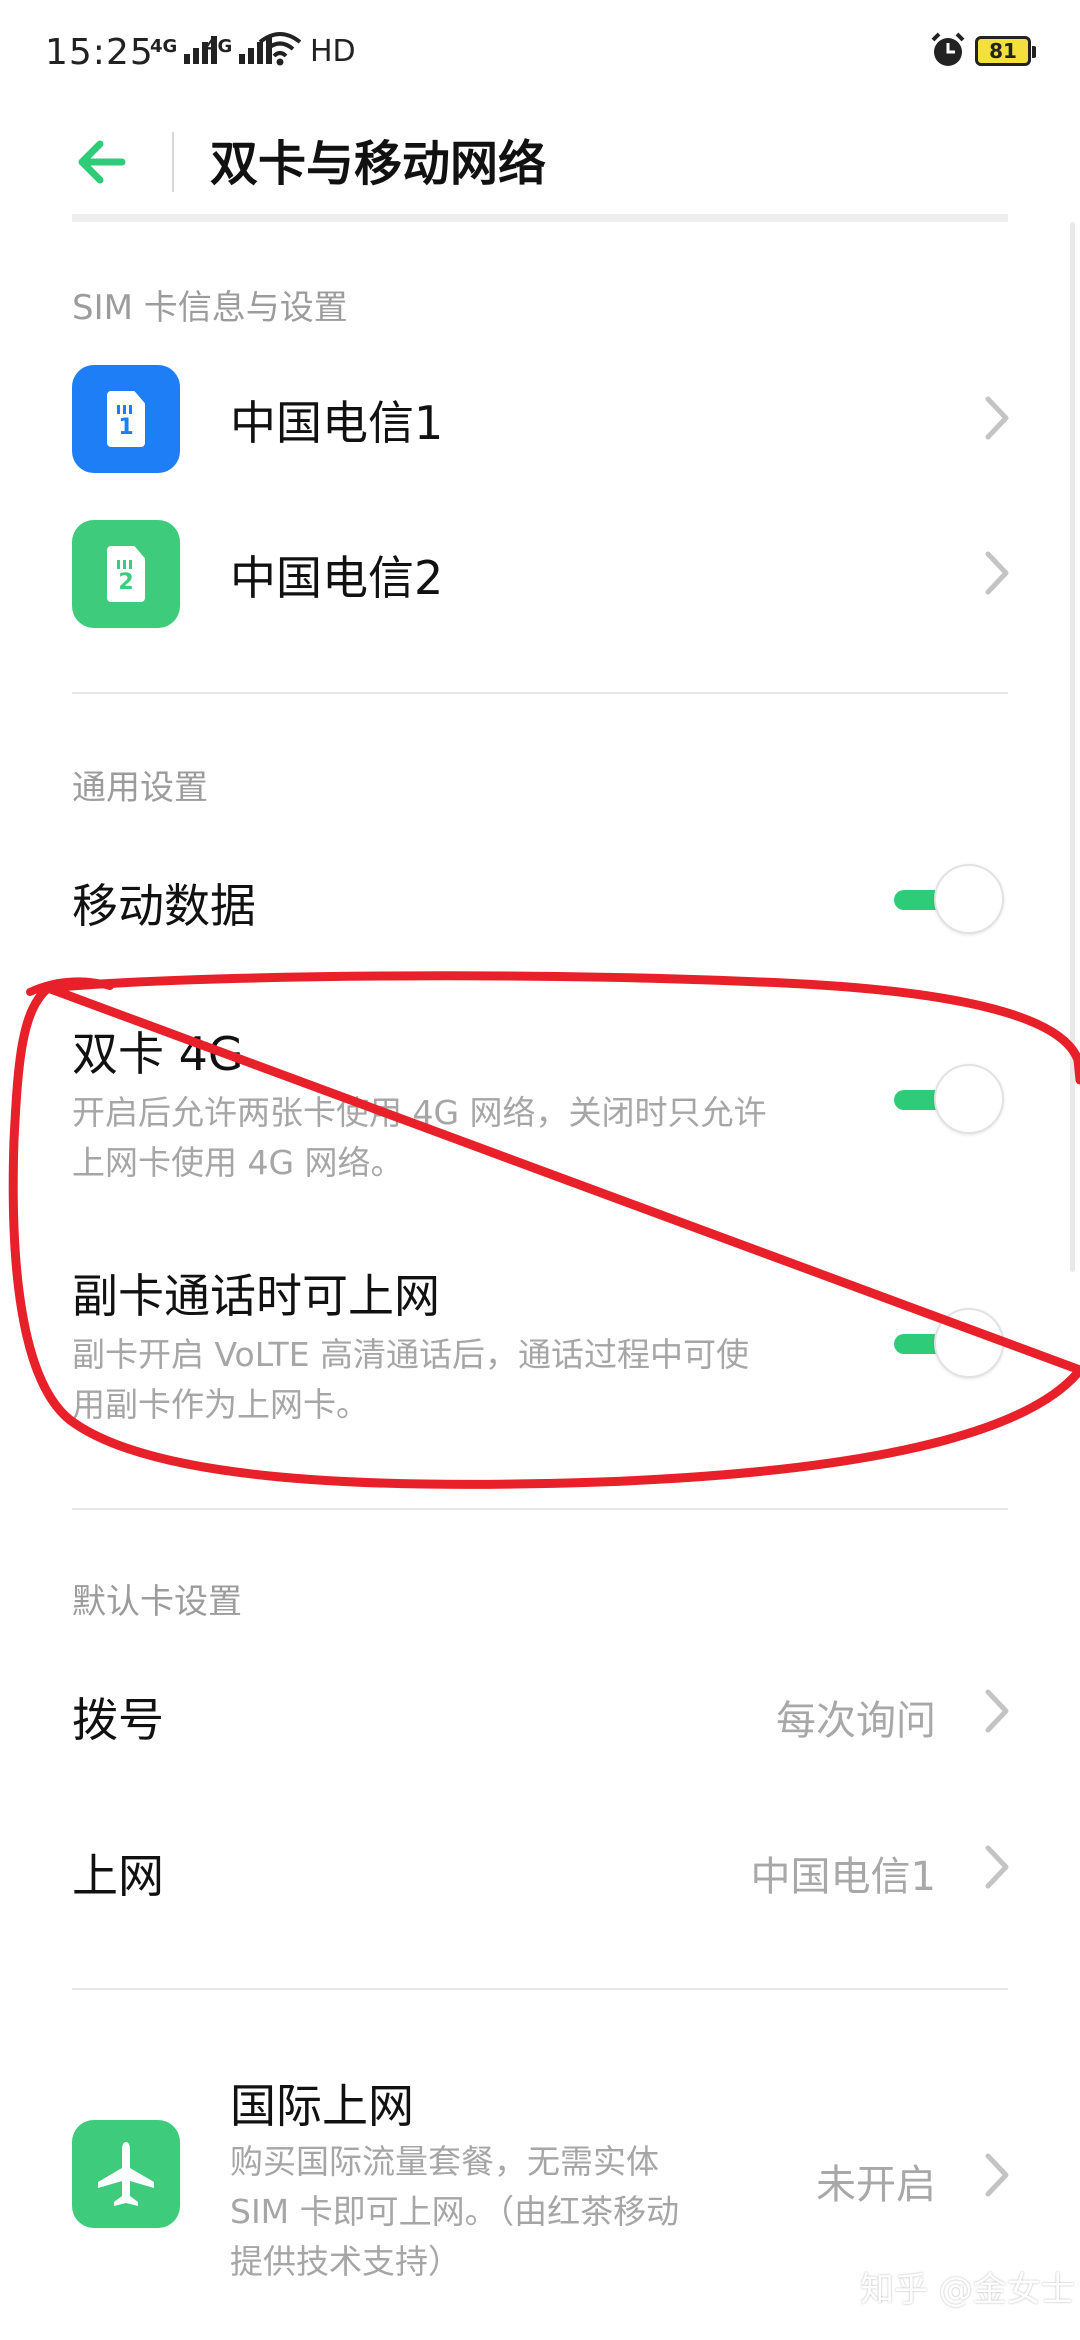  Describe the element at coordinates (210, 308) in the screenshot. I see `section-label-sim: SIM 卡信息与设置` at that location.